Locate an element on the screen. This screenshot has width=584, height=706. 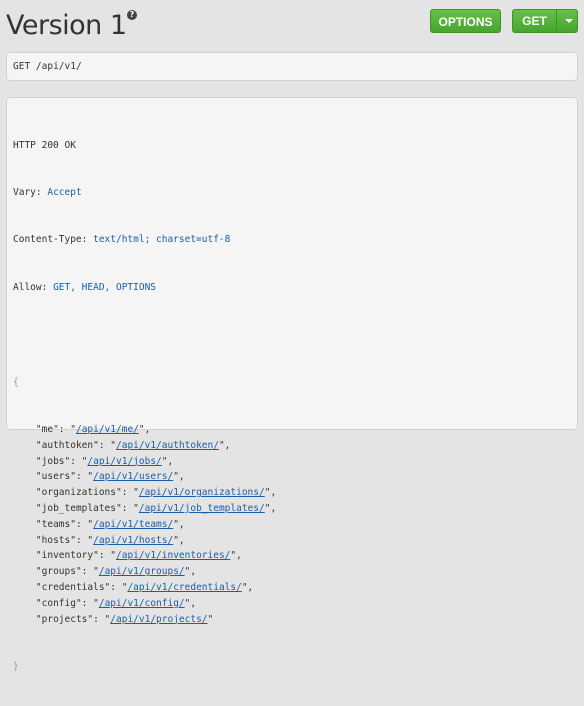
header-value: GET, HEAD, OPTIONS is located at coordinates (105, 287).